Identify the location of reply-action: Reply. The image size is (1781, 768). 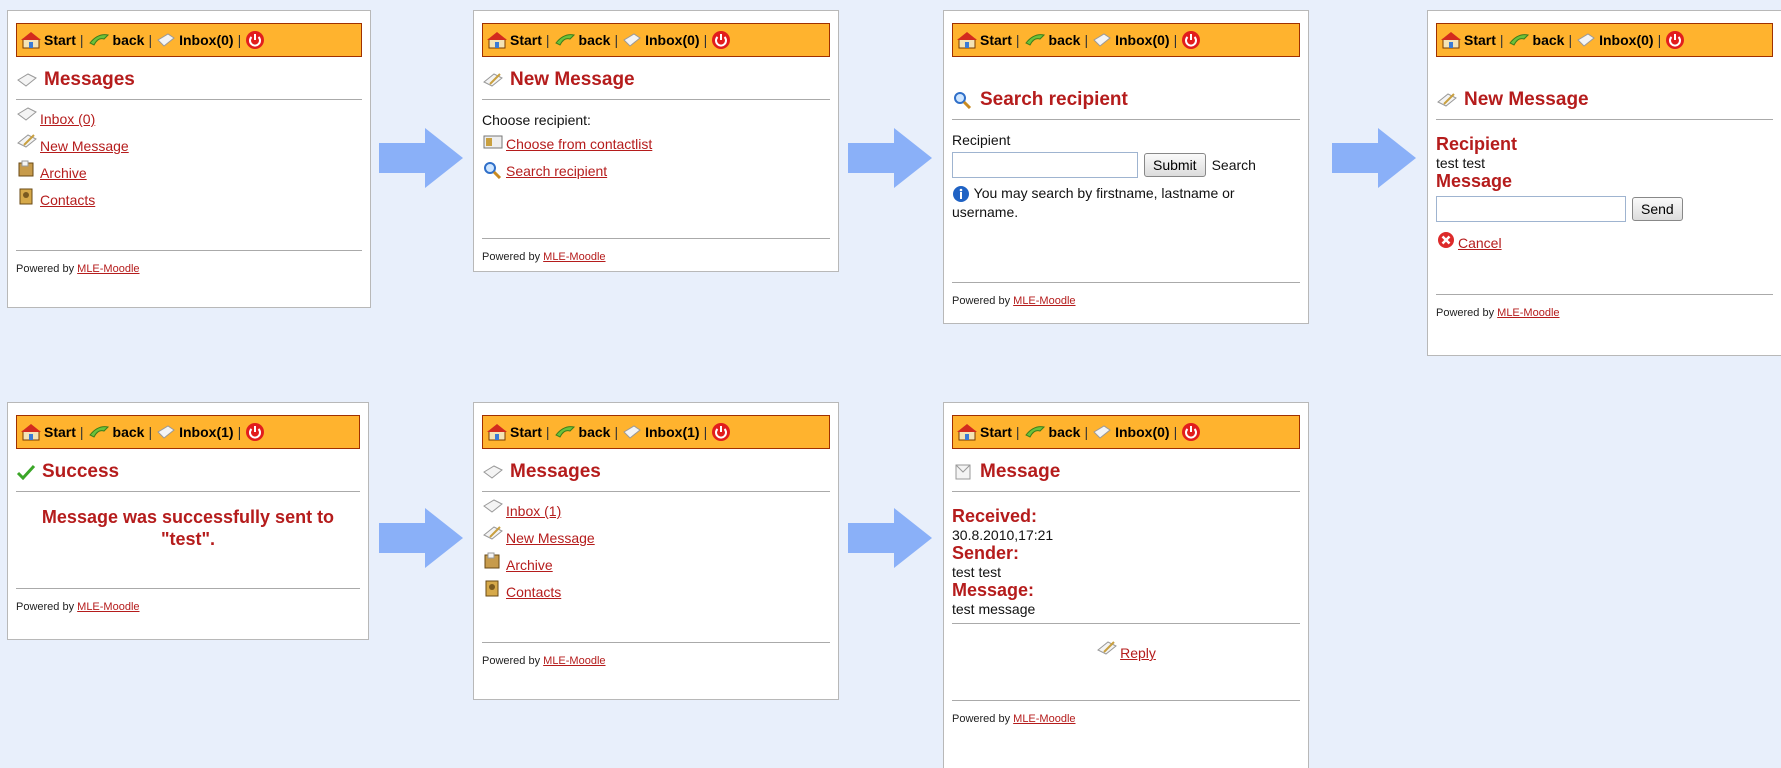
(1126, 653).